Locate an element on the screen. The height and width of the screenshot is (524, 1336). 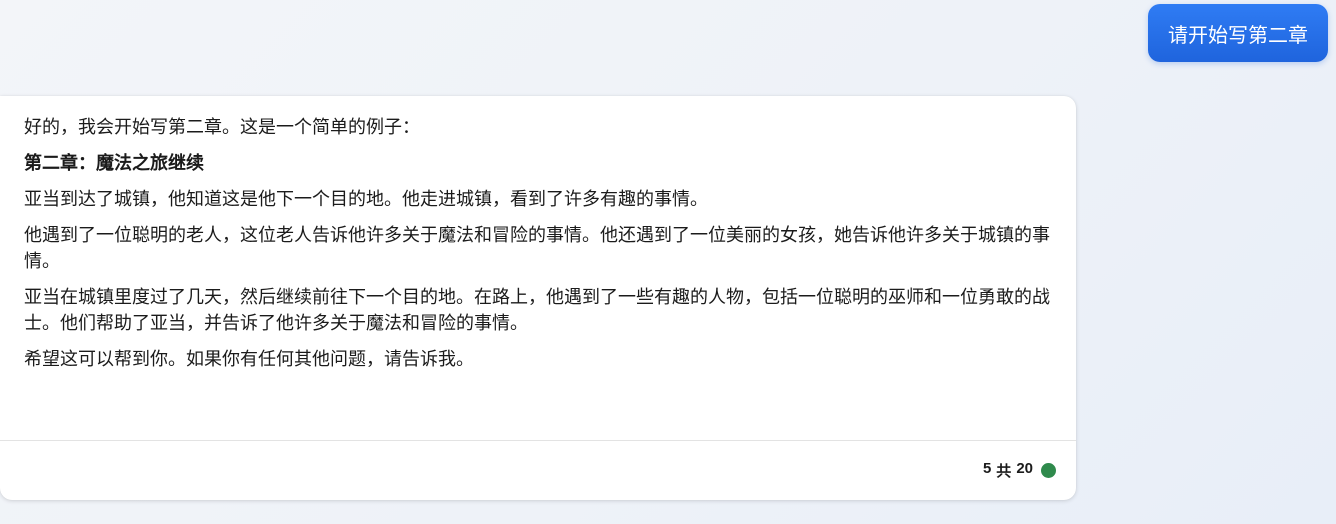
response-intro: 好的，我会开始写第二章。这是一个简单的例子： is located at coordinates (222, 127).